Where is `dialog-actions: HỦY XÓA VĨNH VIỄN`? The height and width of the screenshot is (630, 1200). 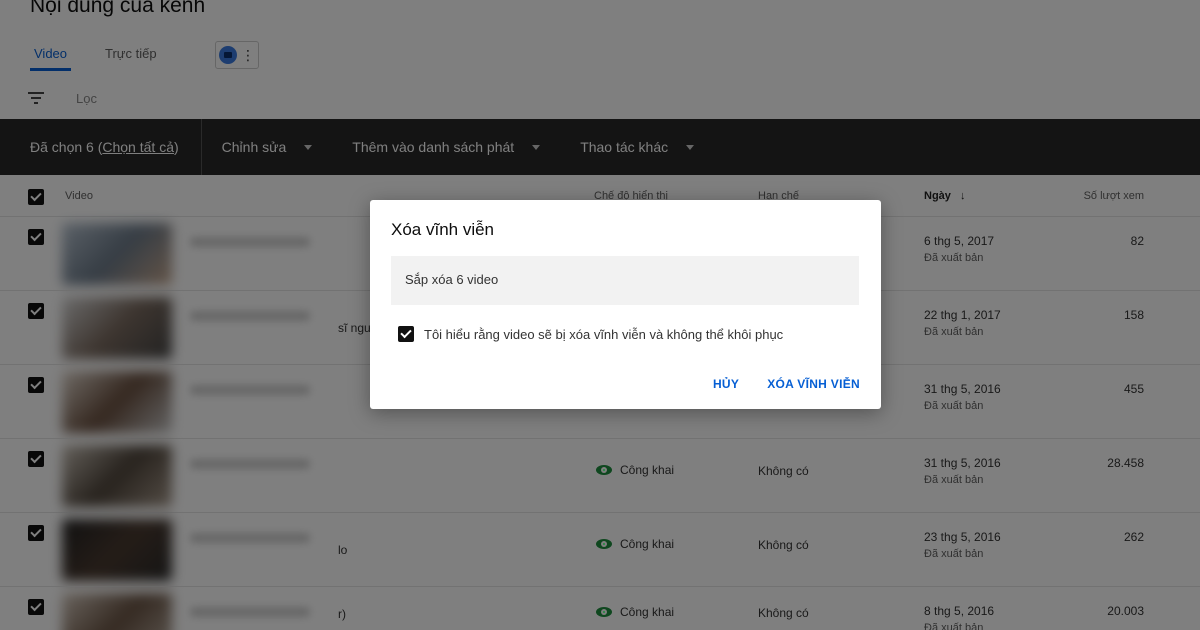
dialog-actions: HỦY XÓA VĨNH VIỄN is located at coordinates (772, 384).